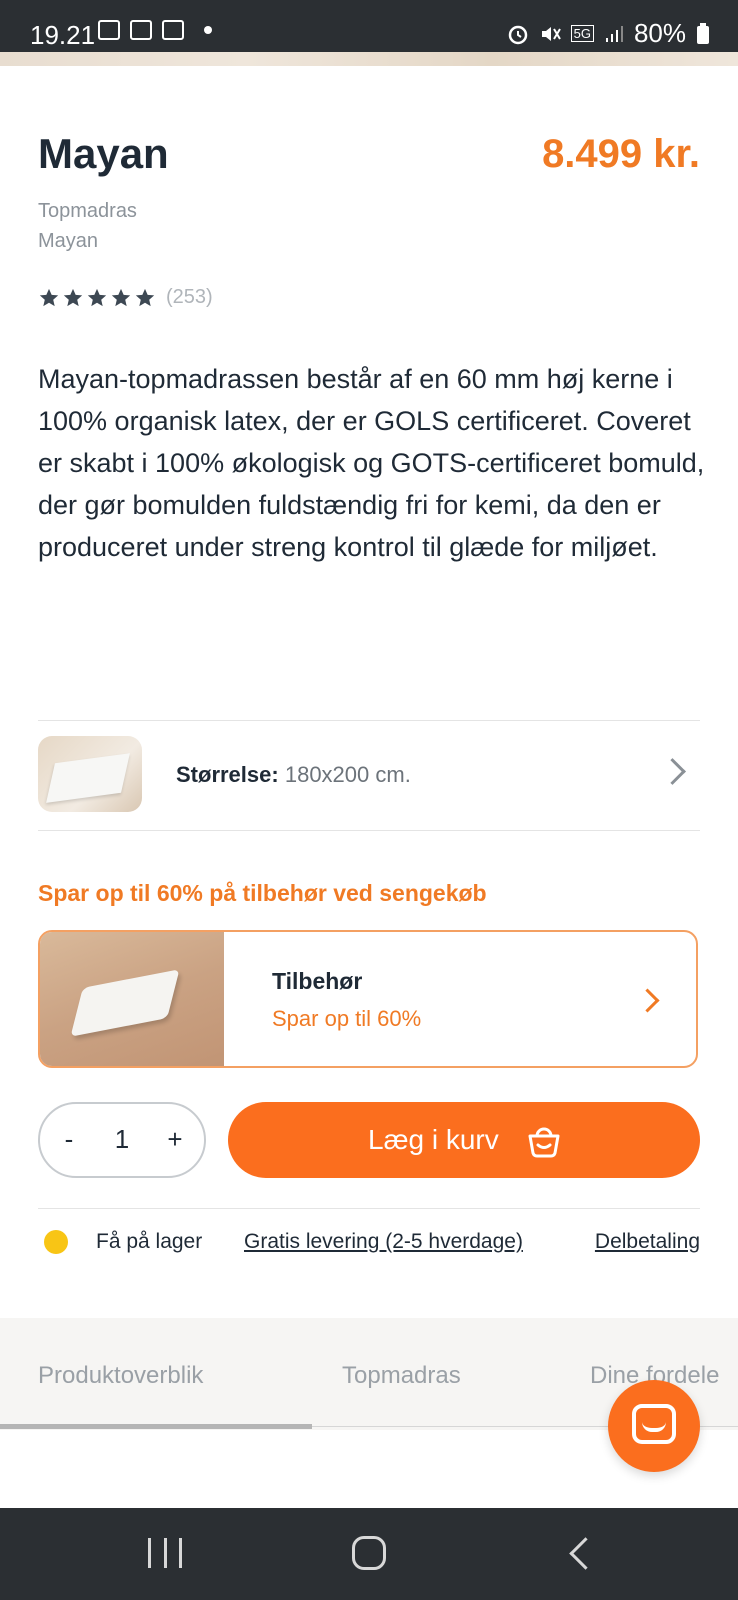  What do you see at coordinates (103, 153) in the screenshot?
I see `product-title: Mayan` at bounding box center [103, 153].